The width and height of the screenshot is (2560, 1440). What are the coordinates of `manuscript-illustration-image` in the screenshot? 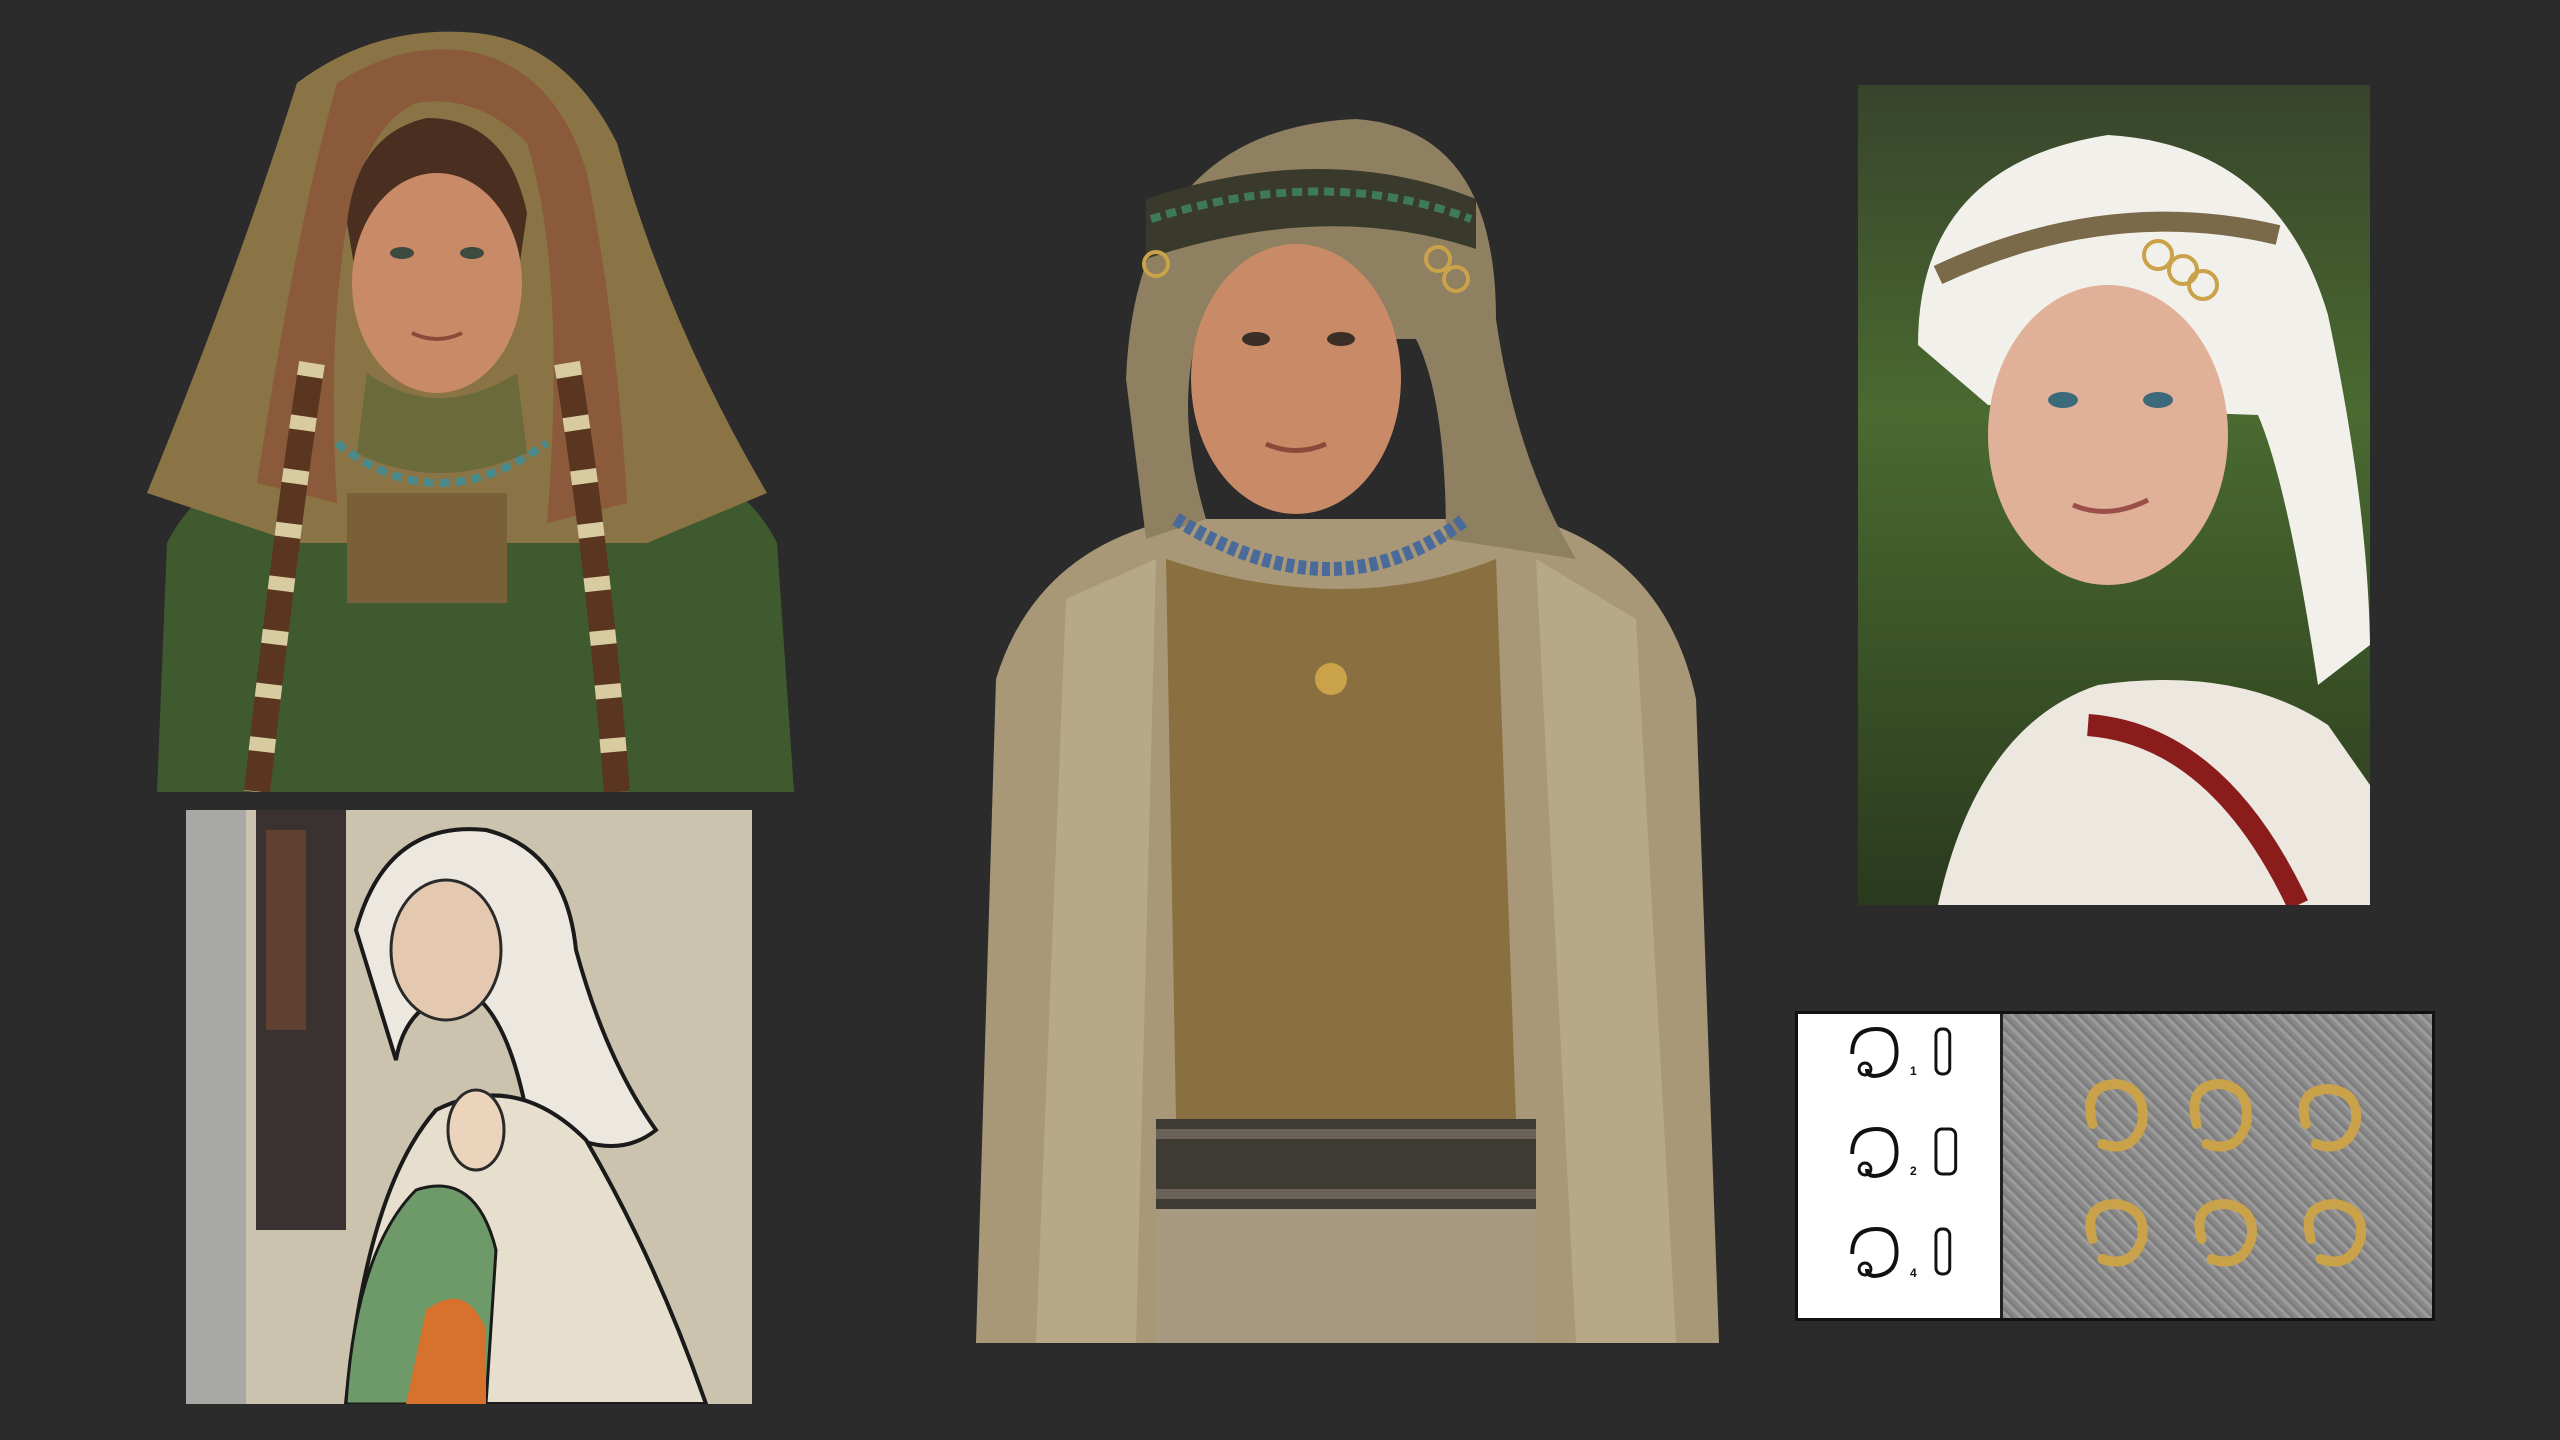 It's located at (469, 1107).